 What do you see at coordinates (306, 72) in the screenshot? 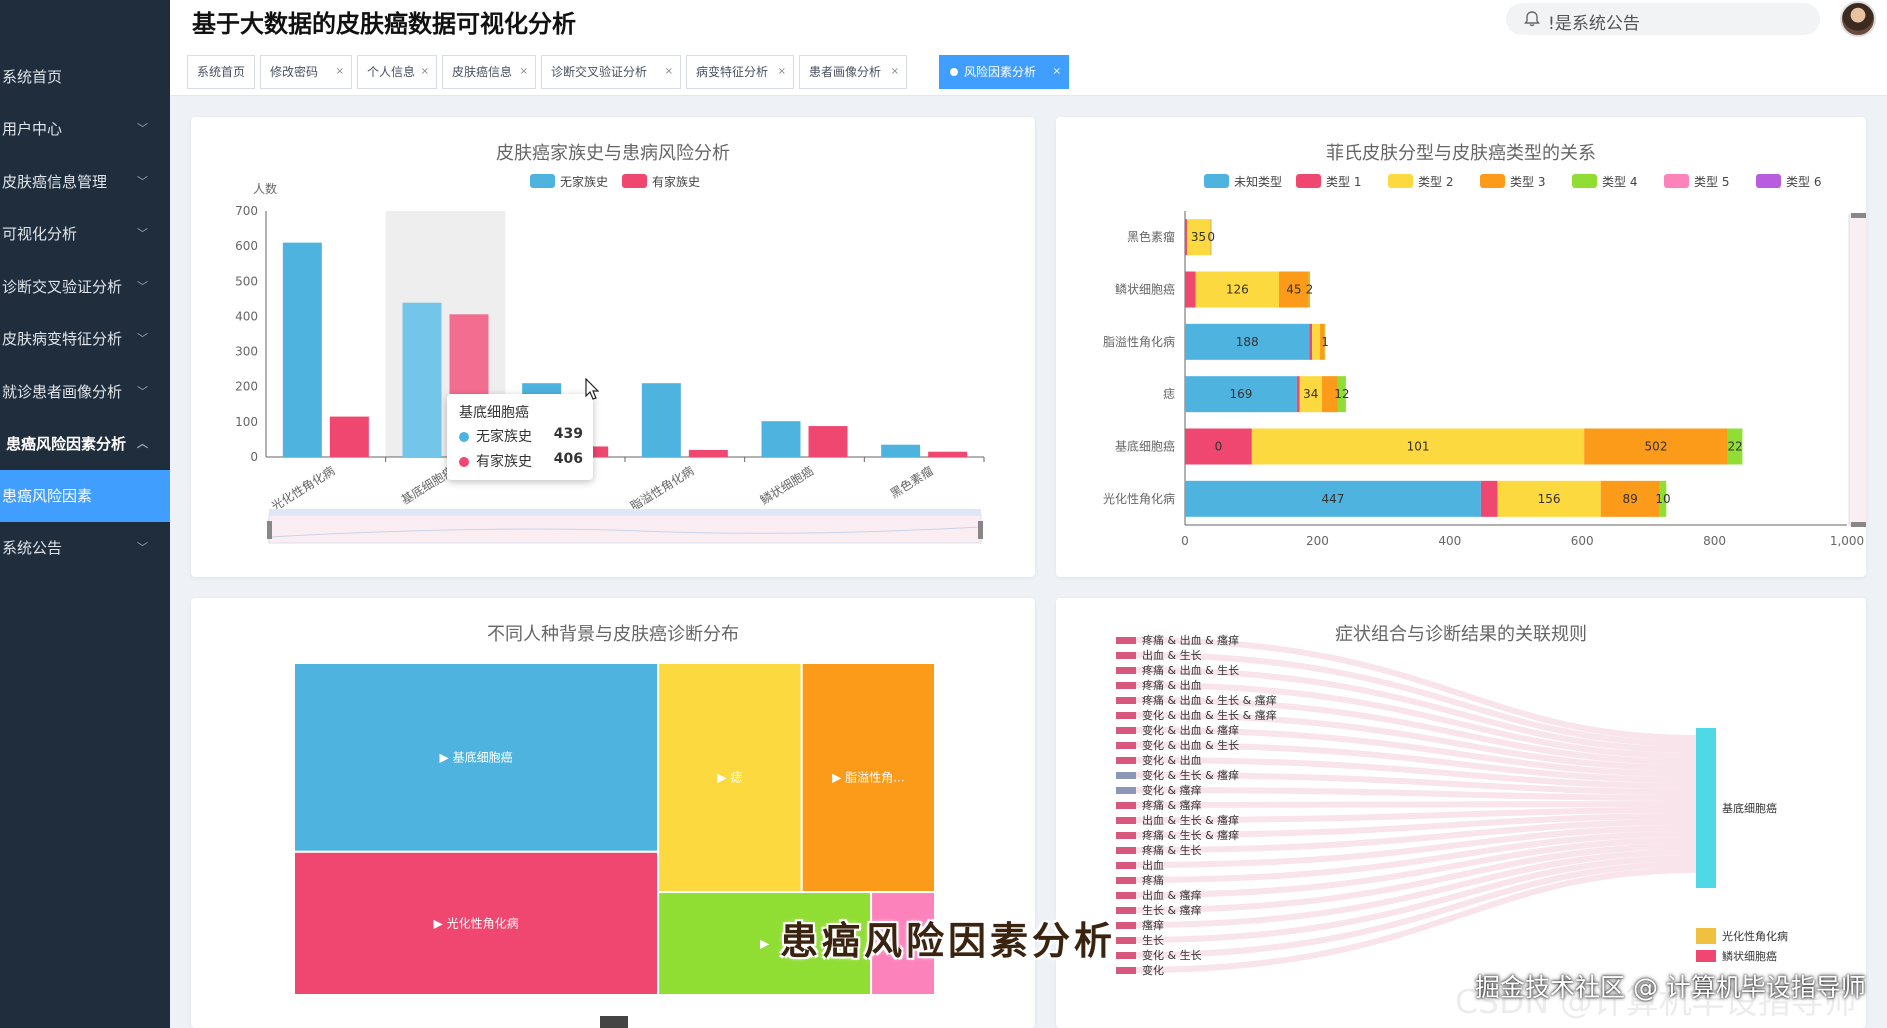
I see `tab-change-password: 修改密码 ×` at bounding box center [306, 72].